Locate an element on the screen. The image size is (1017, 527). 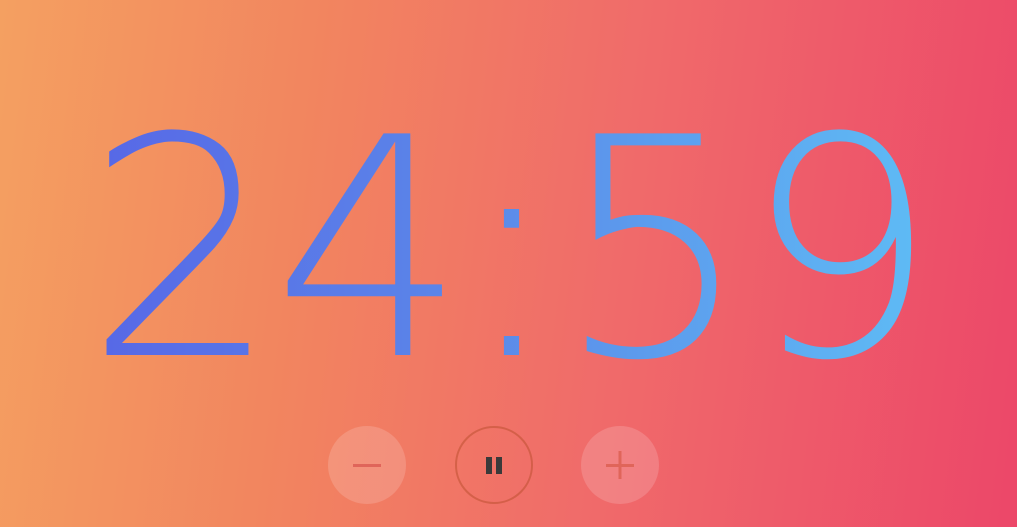
pause-button is located at coordinates (494, 465).